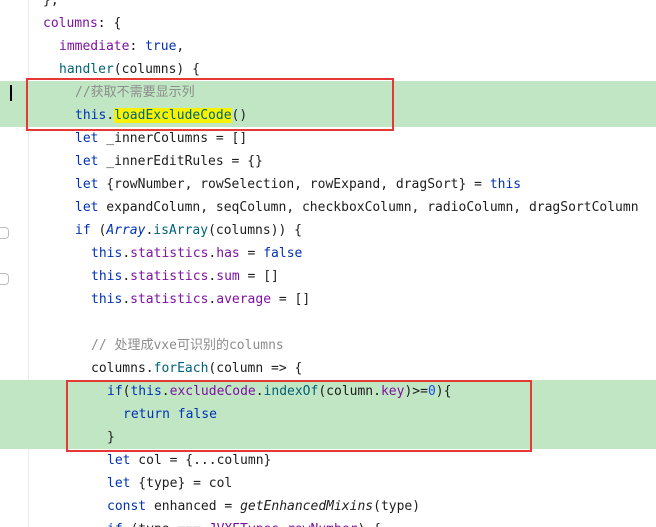  I want to click on code-text: this.statistics.sum = [], so click(185, 276).